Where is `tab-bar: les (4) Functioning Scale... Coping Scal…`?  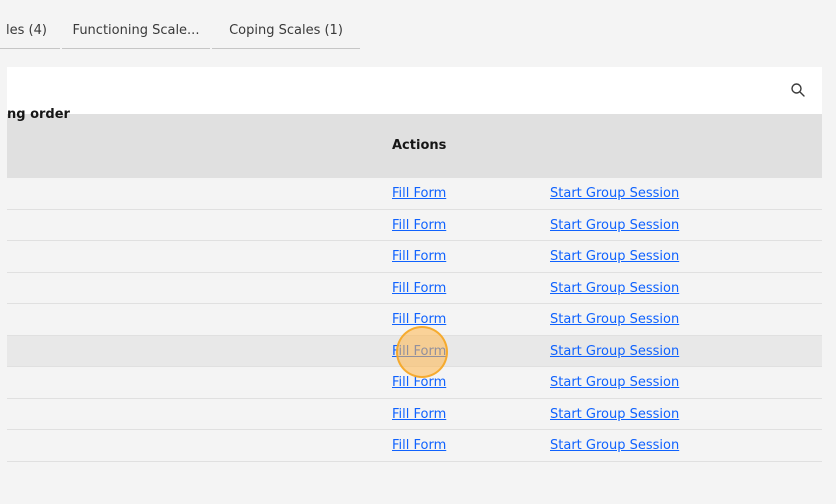
tab-bar: les (4) Functioning Scale... Coping Scal… is located at coordinates (180, 31).